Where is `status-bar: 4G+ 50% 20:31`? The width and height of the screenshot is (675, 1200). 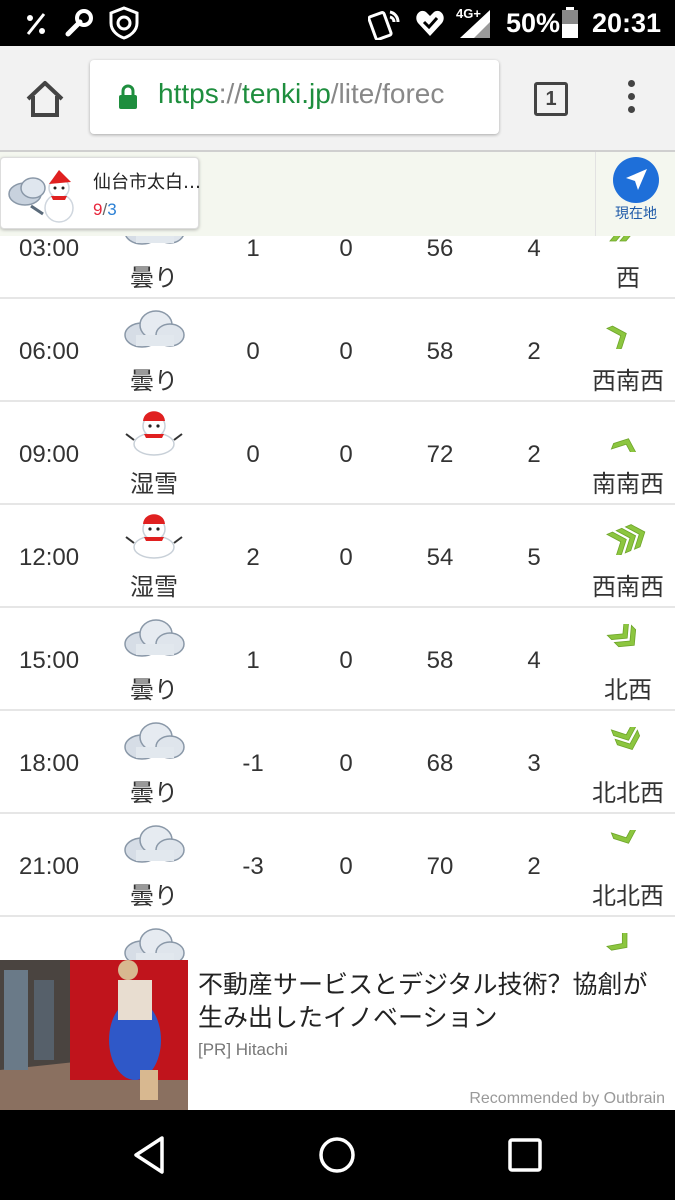 status-bar: 4G+ 50% 20:31 is located at coordinates (337, 23).